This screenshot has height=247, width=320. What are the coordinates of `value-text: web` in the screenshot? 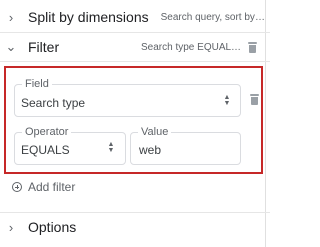 It's located at (150, 150).